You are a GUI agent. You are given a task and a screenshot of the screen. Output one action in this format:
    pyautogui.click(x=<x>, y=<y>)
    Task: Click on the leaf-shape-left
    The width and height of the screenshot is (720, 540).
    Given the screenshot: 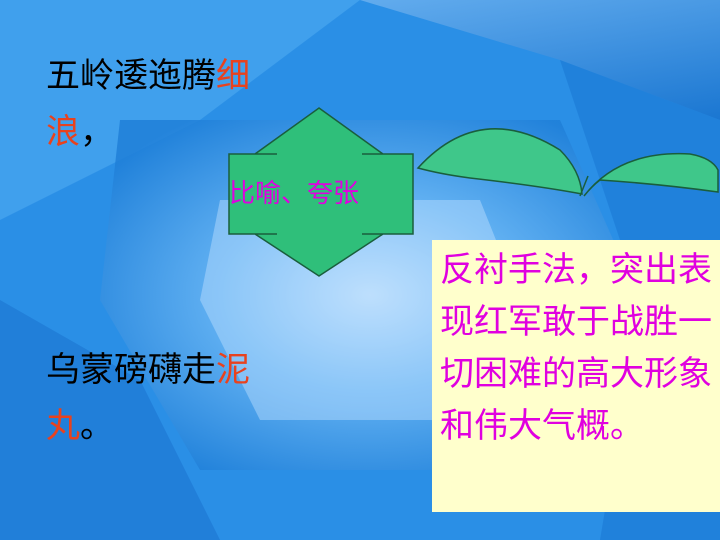 What is the action you would take?
    pyautogui.click(x=499, y=161)
    